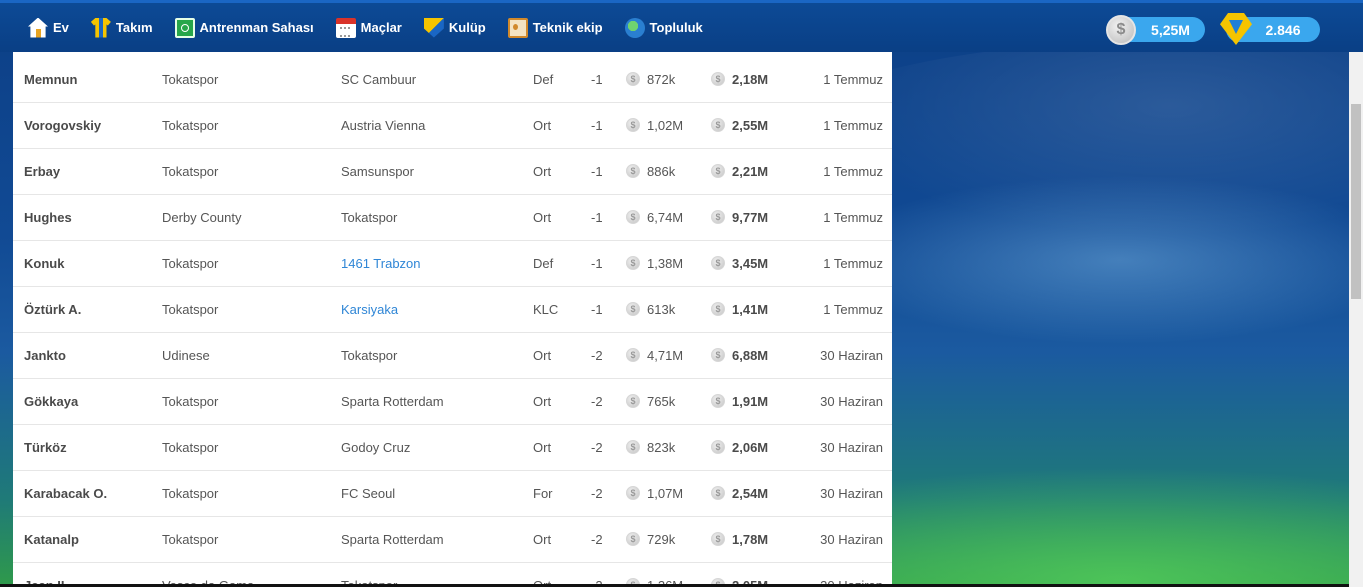 This screenshot has height=587, width=1363. What do you see at coordinates (368, 27) in the screenshot?
I see `nav-item-matches: Maçlar` at bounding box center [368, 27].